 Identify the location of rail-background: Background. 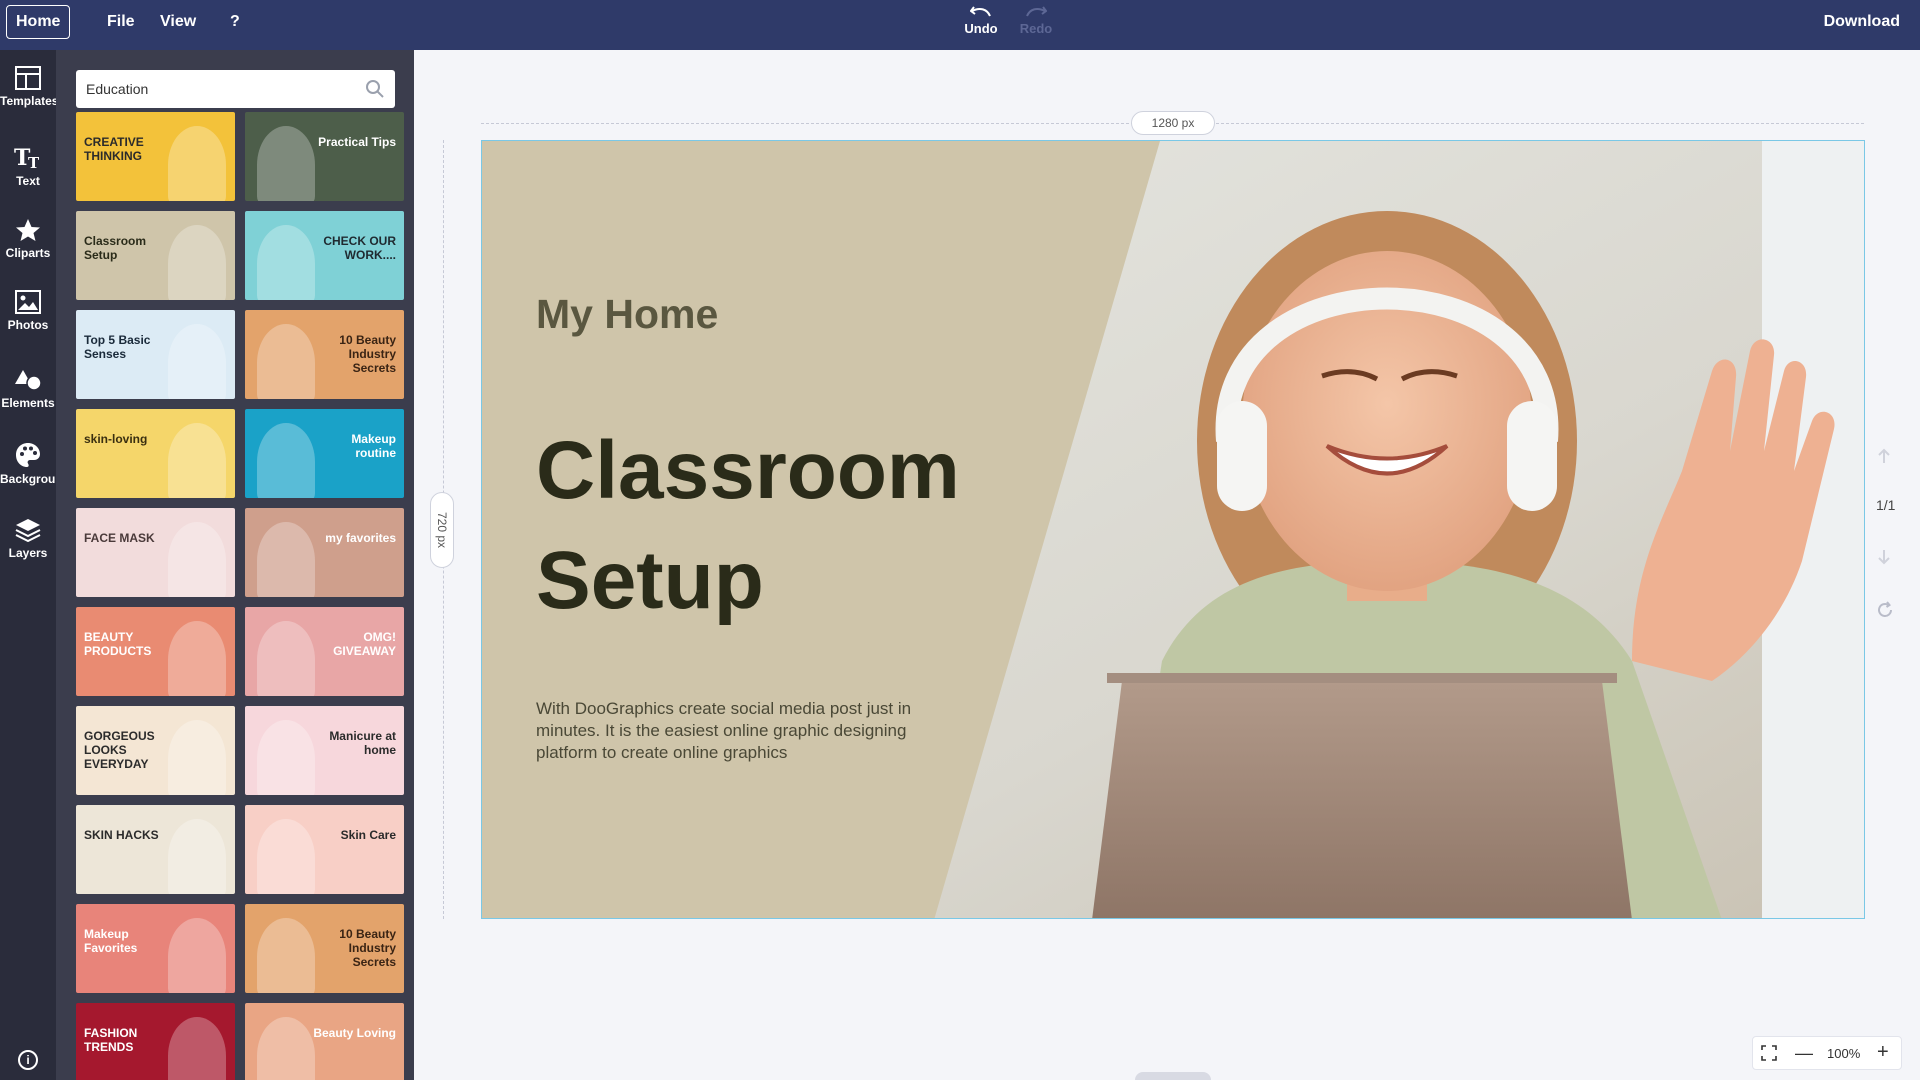
(35, 464).